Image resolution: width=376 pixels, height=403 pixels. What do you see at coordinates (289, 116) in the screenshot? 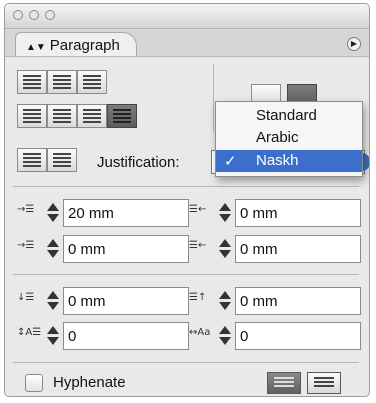
I see `dropdown-option-standard: Standard` at bounding box center [289, 116].